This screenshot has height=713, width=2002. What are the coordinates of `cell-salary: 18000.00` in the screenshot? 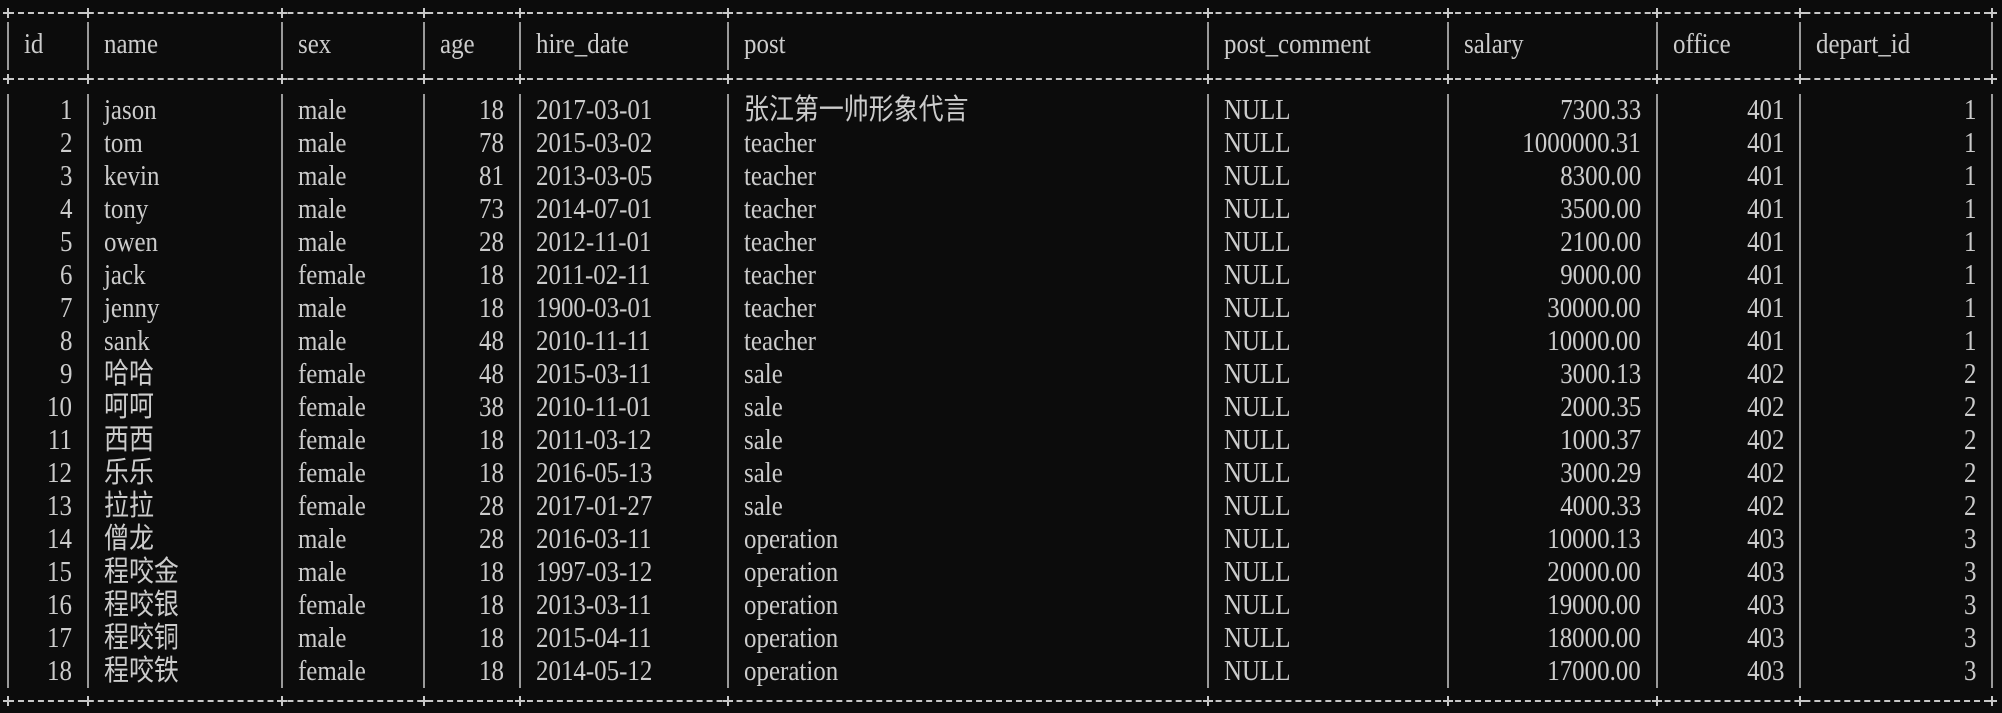 It's located at (1594, 638).